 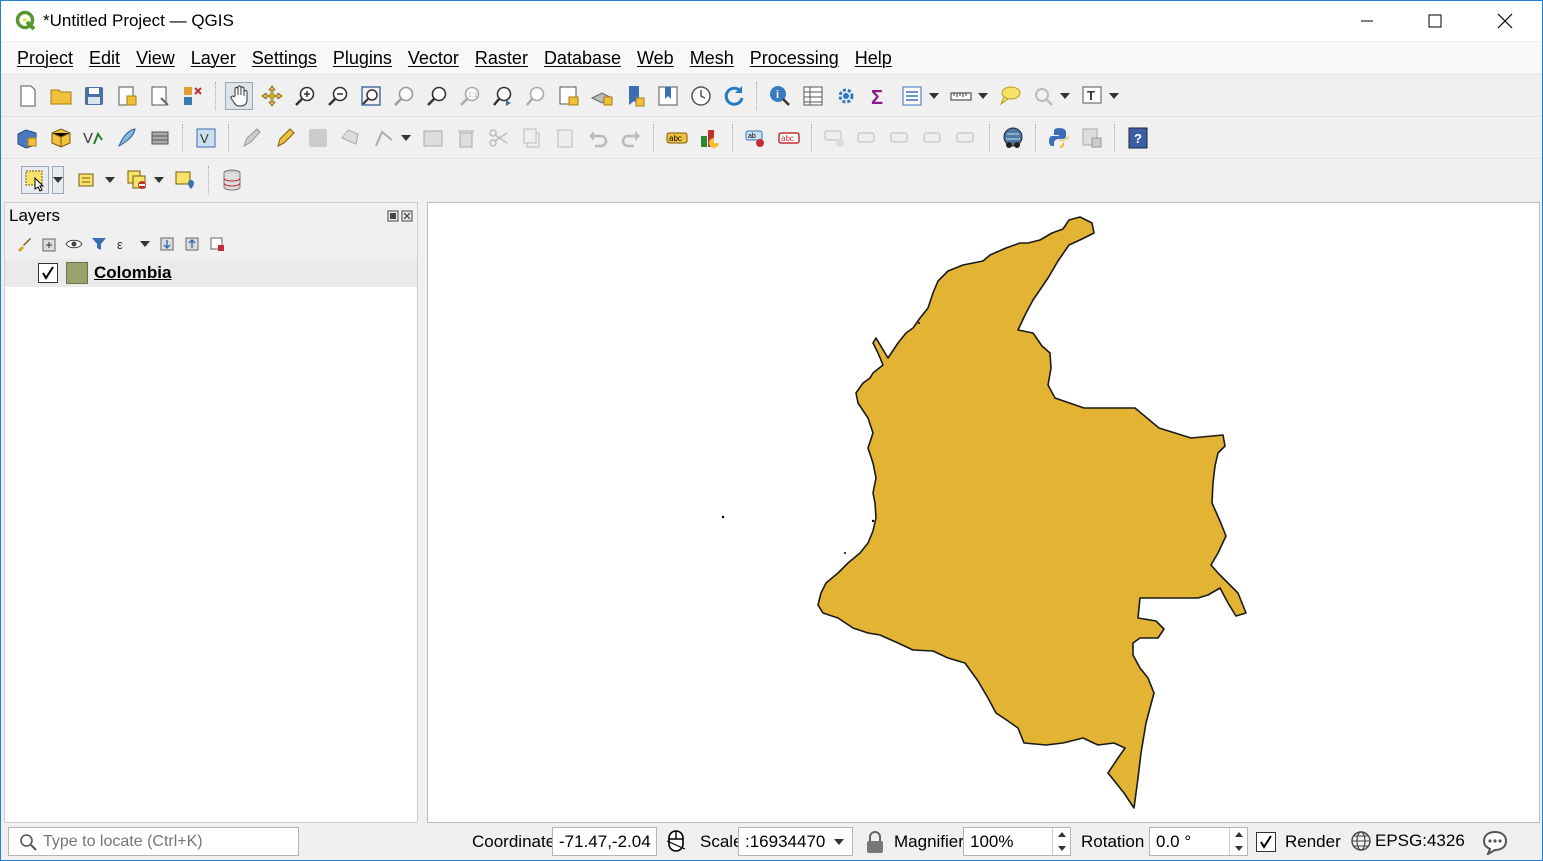 I want to click on layer-visibility-checkbox, so click(x=48, y=273).